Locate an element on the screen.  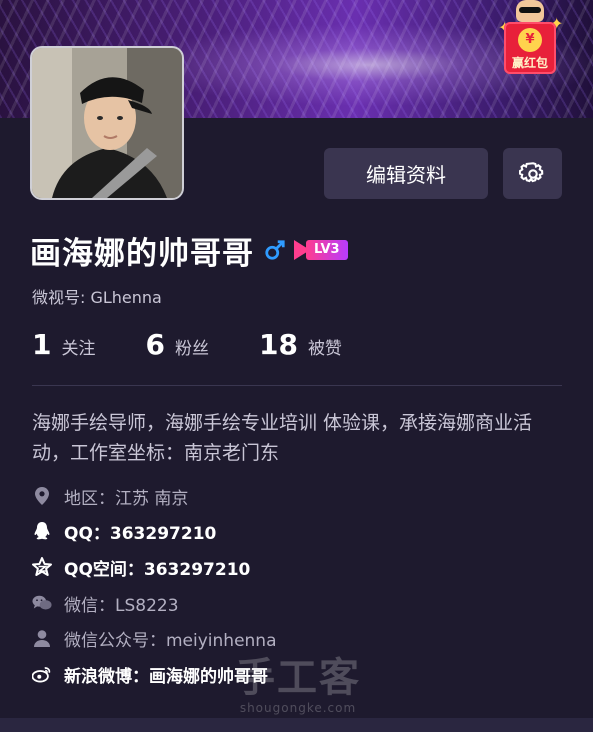
info-region: 地区：江苏 南京 is located at coordinates (110, 496).